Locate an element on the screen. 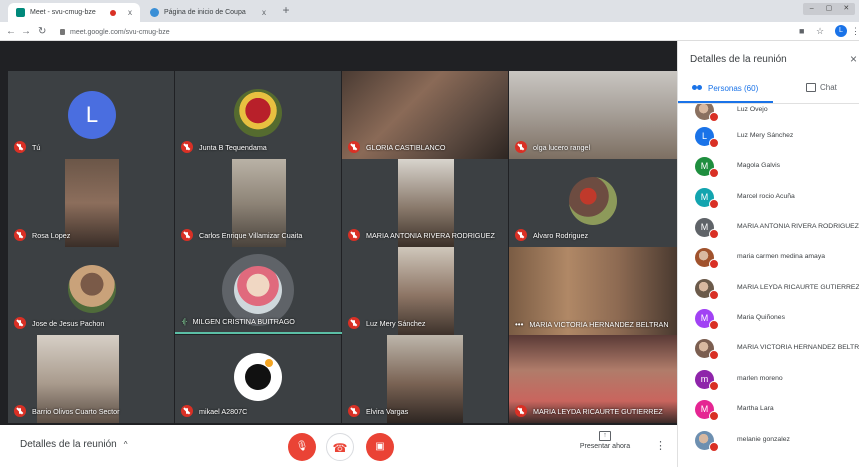 The width and height of the screenshot is (859, 467). participant-name: Marcel rocio Acuña is located at coordinates (766, 196).